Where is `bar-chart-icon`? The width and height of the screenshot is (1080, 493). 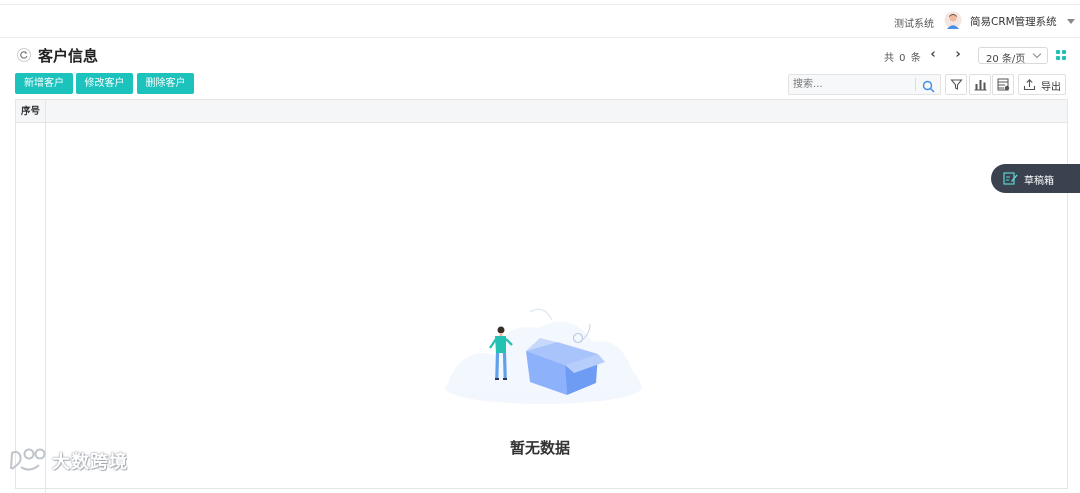
bar-chart-icon is located at coordinates (980, 85).